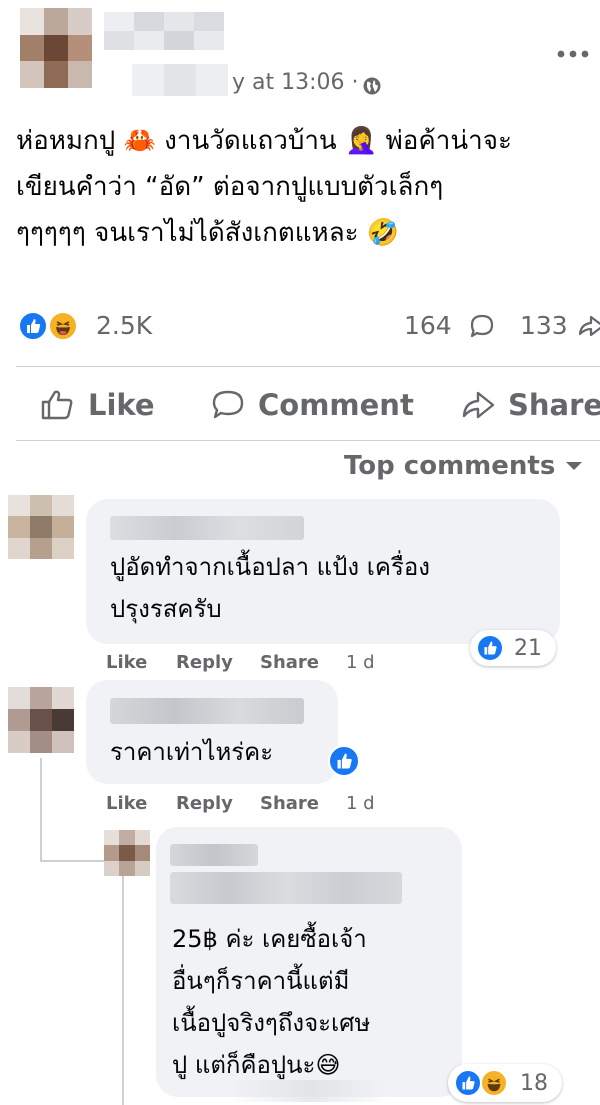 This screenshot has width=600, height=1105. Describe the element at coordinates (57, 405) in the screenshot. I see `thumbs-up-icon` at that location.